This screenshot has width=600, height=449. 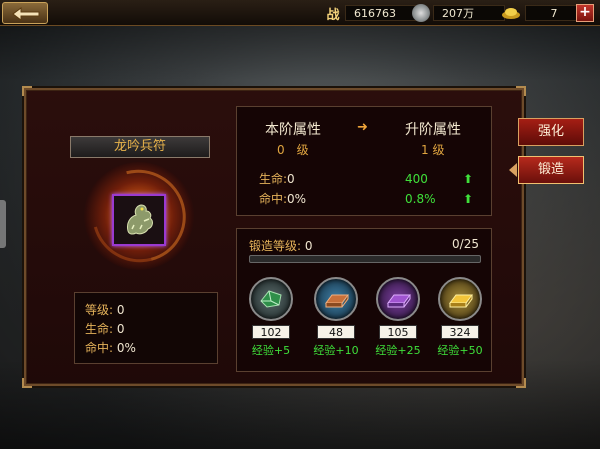 I want to click on back-arrow-icon, so click(x=26, y=14).